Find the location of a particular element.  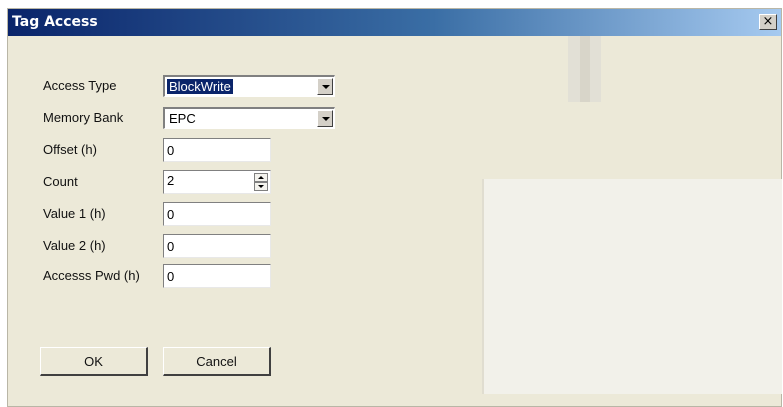

close-button: × is located at coordinates (768, 22).